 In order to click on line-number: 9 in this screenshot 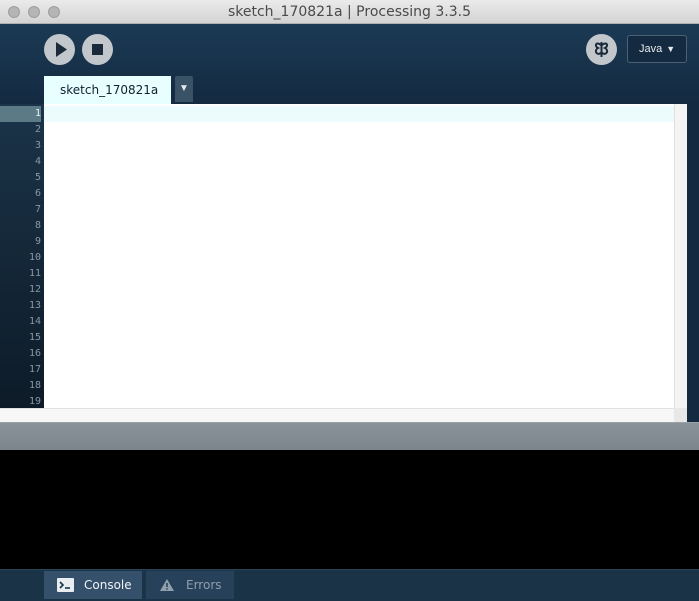, I will do `click(37, 241)`.